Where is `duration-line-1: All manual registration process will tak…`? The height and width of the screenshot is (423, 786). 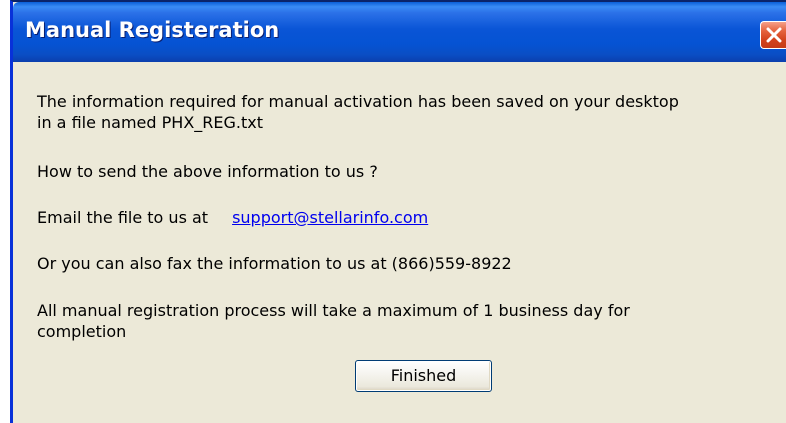 duration-line-1: All manual registration process will tak… is located at coordinates (333, 310).